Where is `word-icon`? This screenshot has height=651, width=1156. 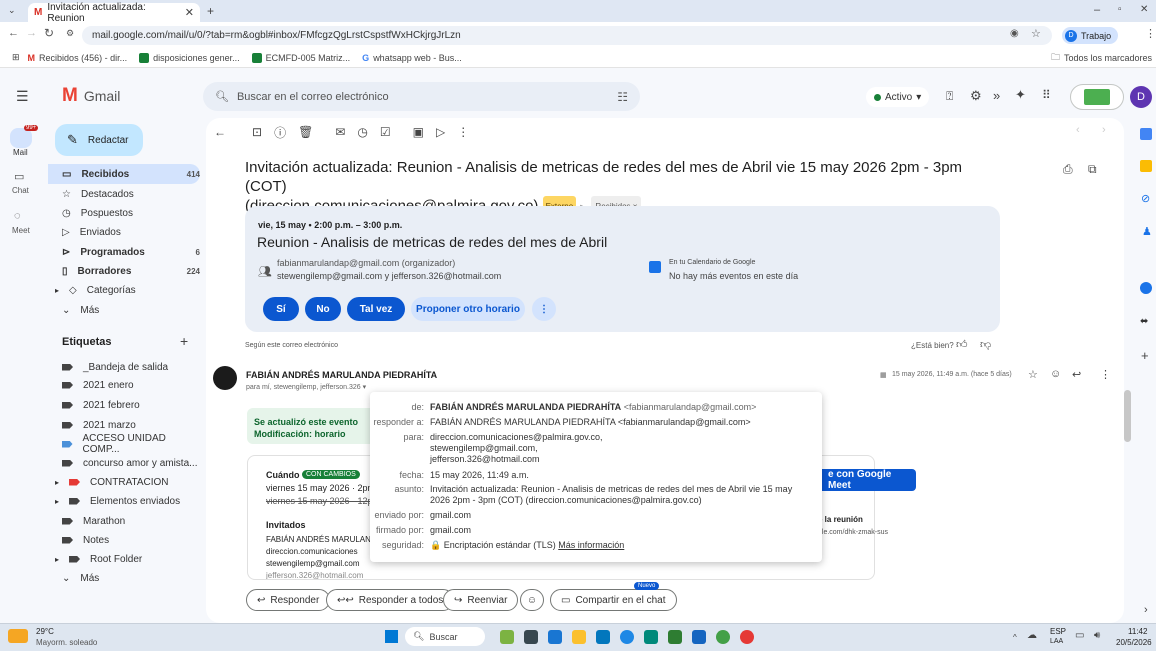
word-icon is located at coordinates (699, 637).